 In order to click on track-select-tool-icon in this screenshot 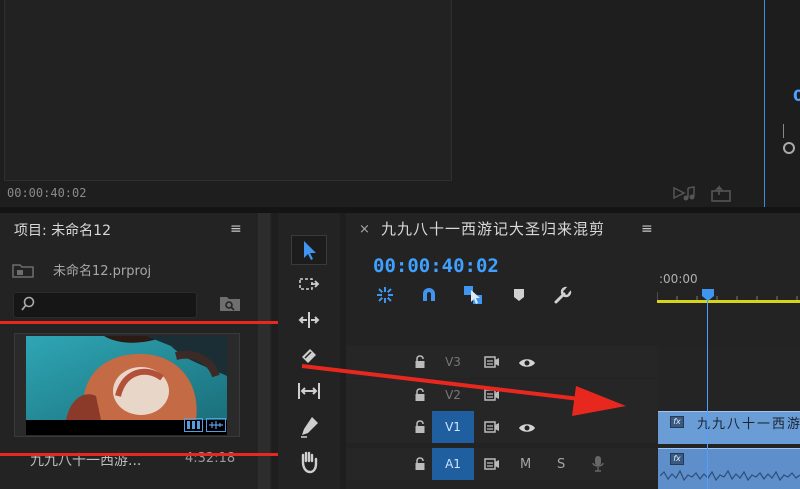, I will do `click(309, 284)`.